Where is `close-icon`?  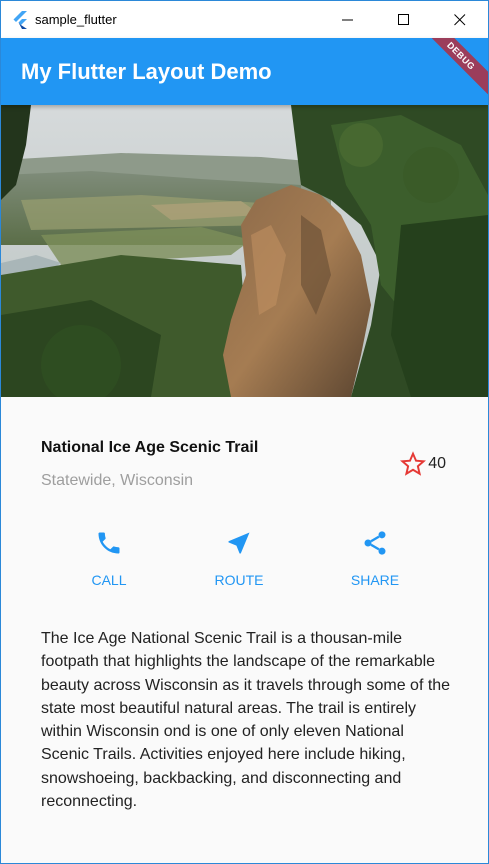
close-icon is located at coordinates (460, 19).